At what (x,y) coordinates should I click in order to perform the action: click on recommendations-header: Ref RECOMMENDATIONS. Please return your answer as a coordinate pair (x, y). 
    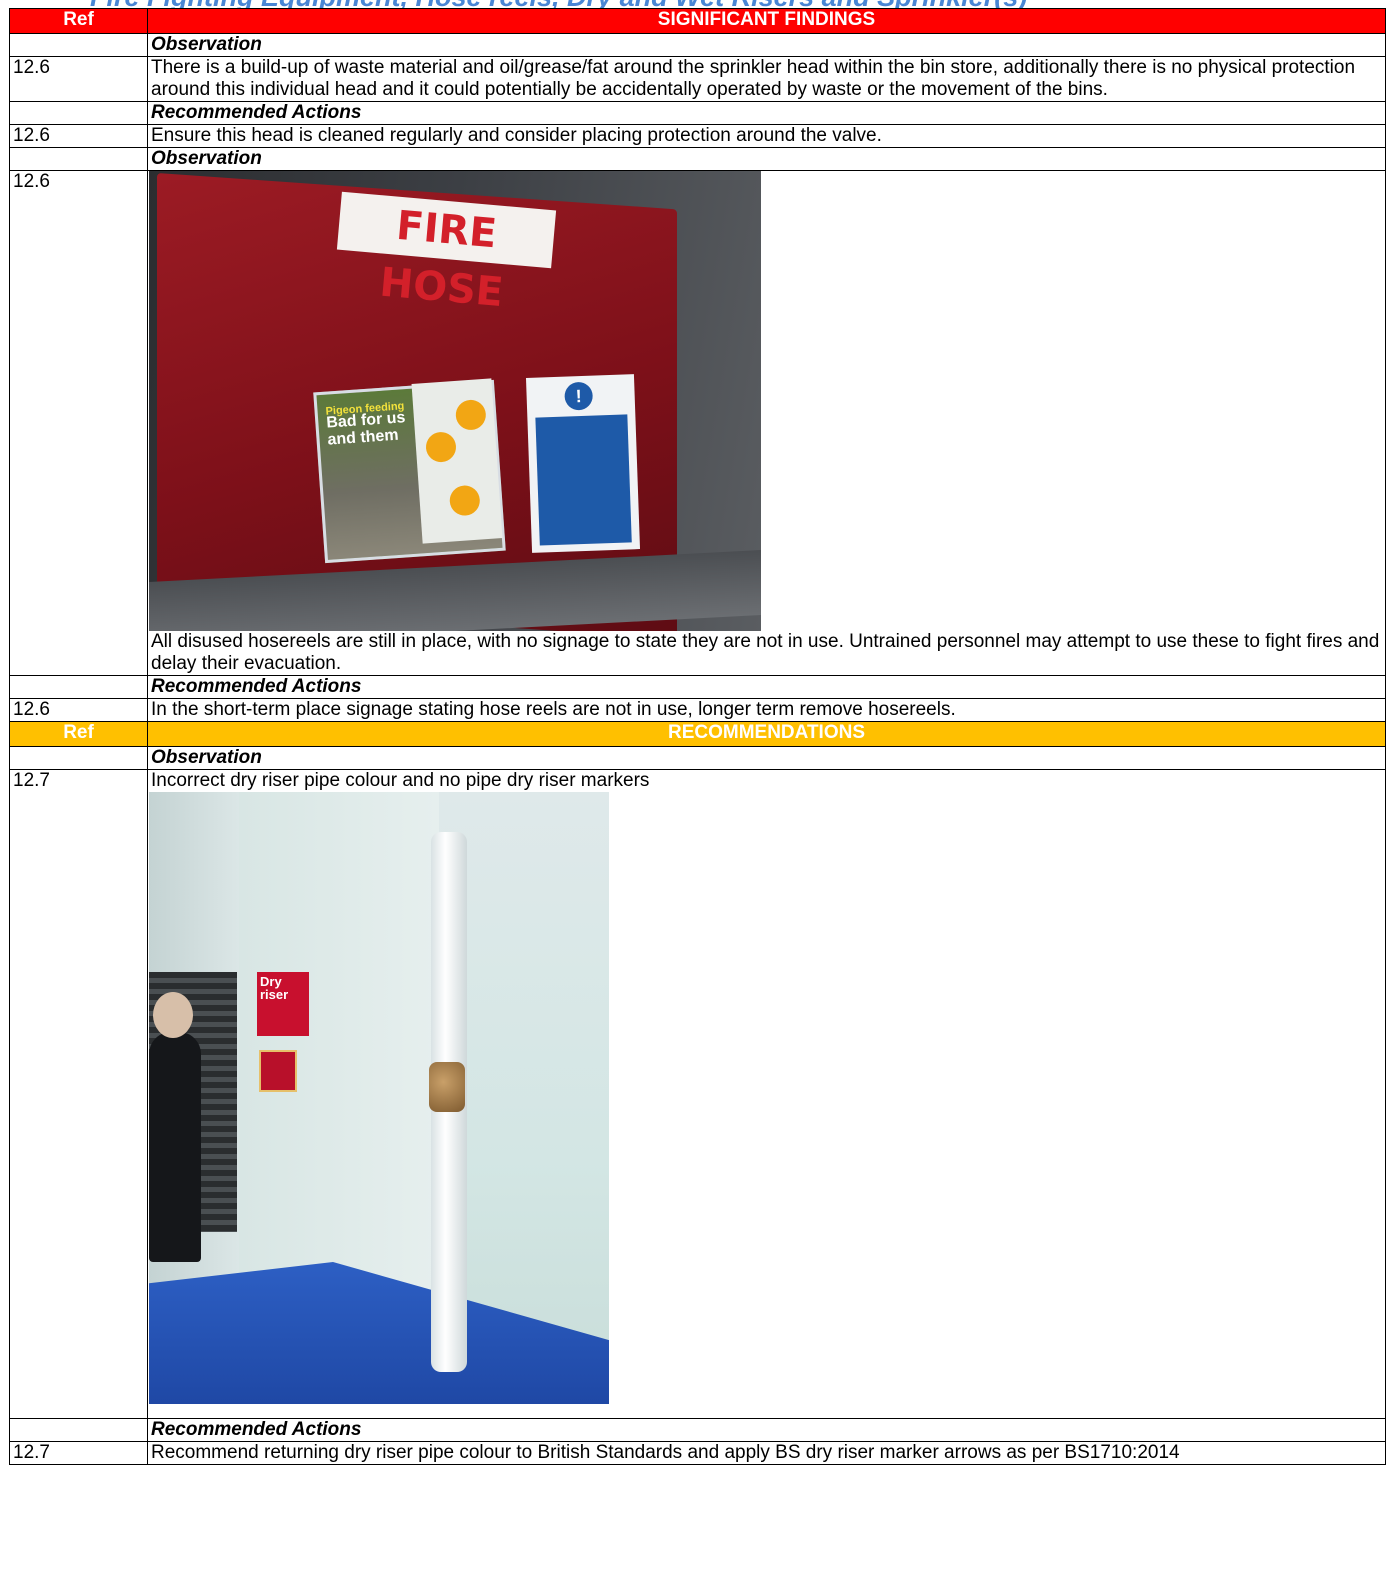
    Looking at the image, I should click on (697, 734).